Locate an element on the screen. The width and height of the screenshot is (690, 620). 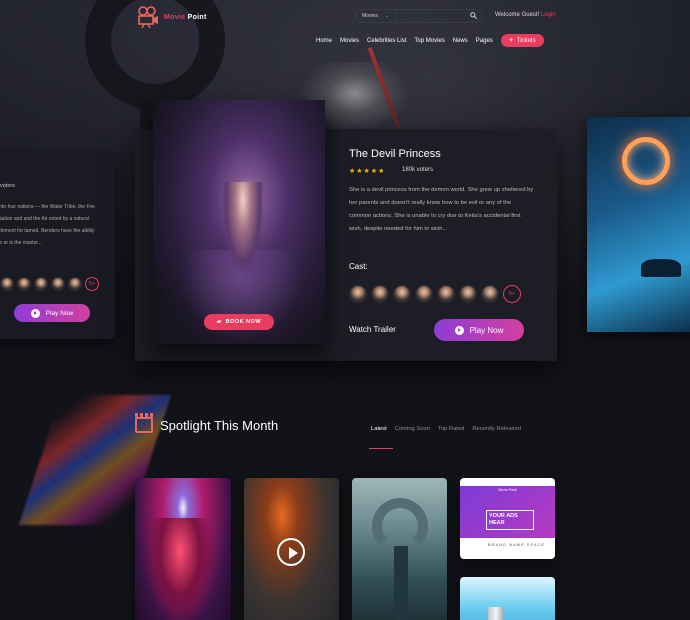
book-now-button: ▰ BOOK NOW is located at coordinates (239, 322).